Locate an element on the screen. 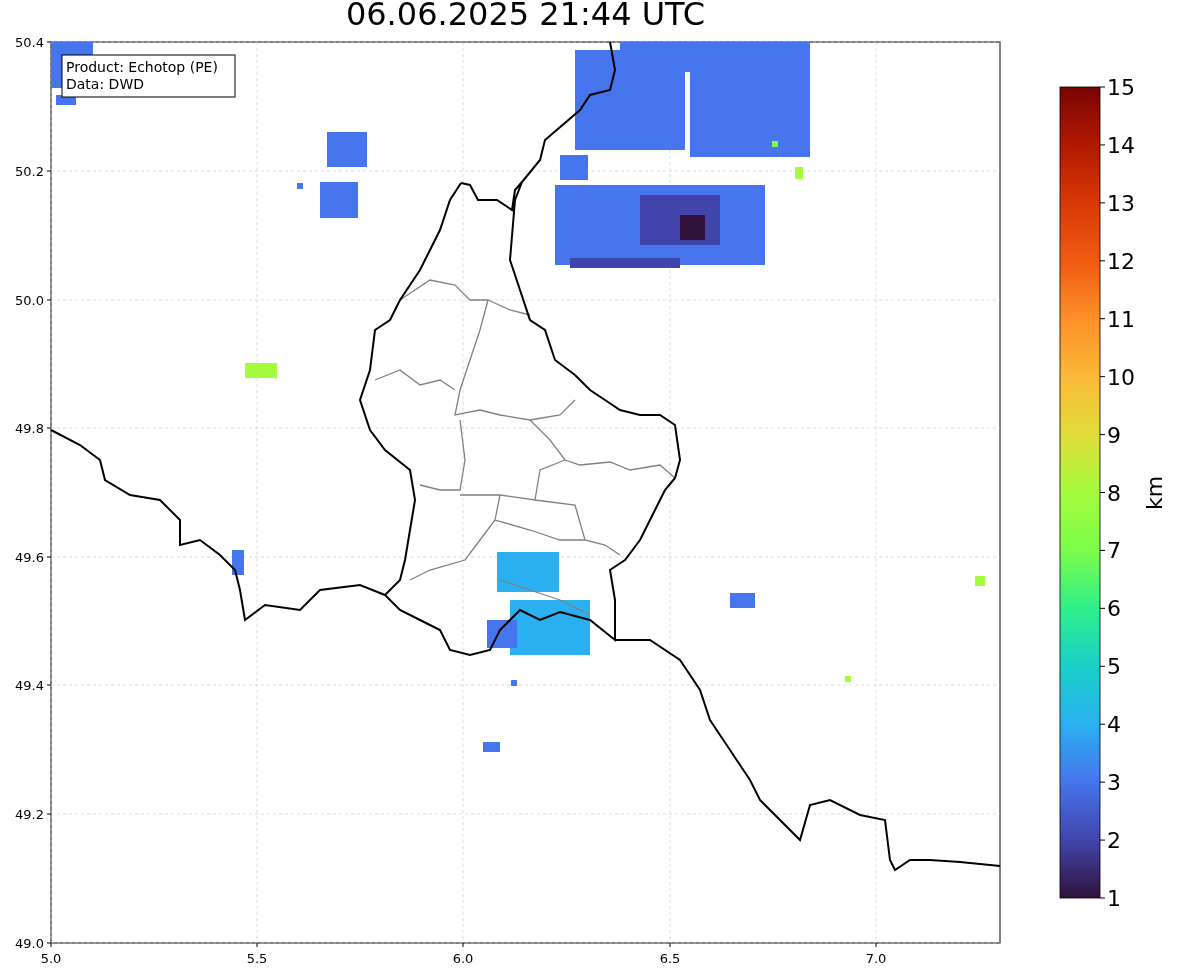 Image resolution: width=1178 pixels, height=976 pixels. colorbar-tick-label: 8 is located at coordinates (1114, 493).